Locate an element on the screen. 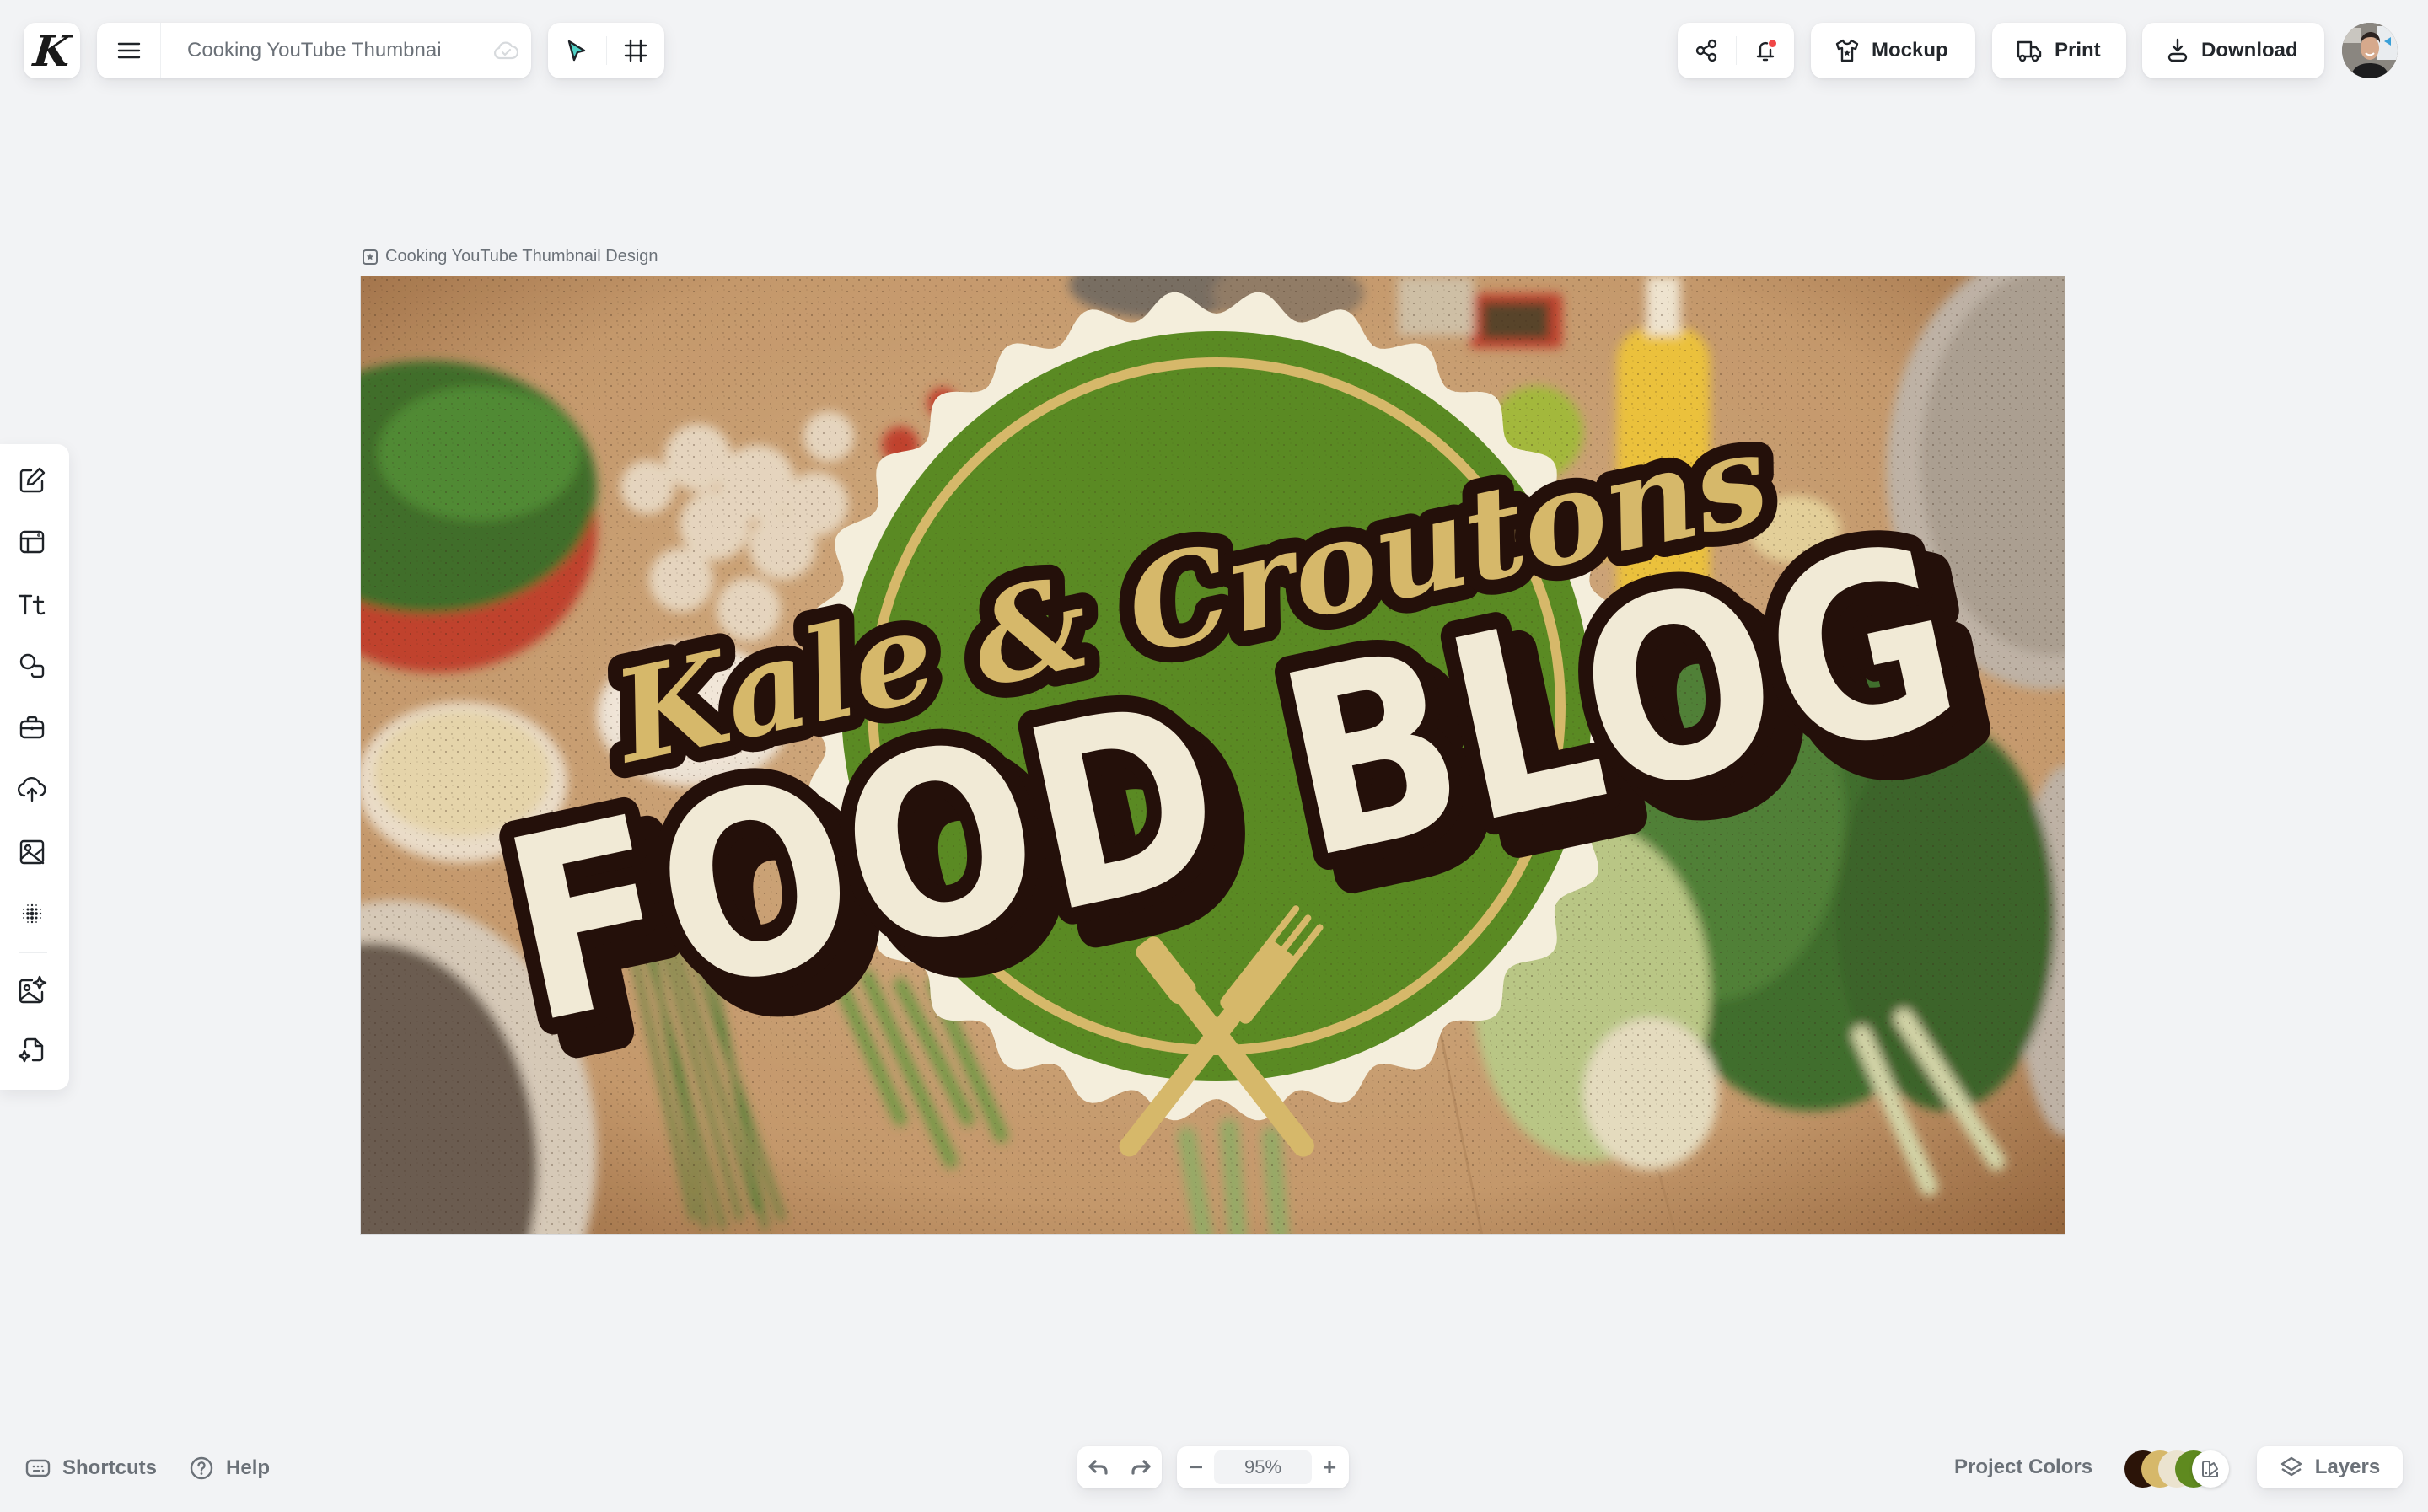 This screenshot has height=1512, width=2428. download-button: Download is located at coordinates (2233, 50).